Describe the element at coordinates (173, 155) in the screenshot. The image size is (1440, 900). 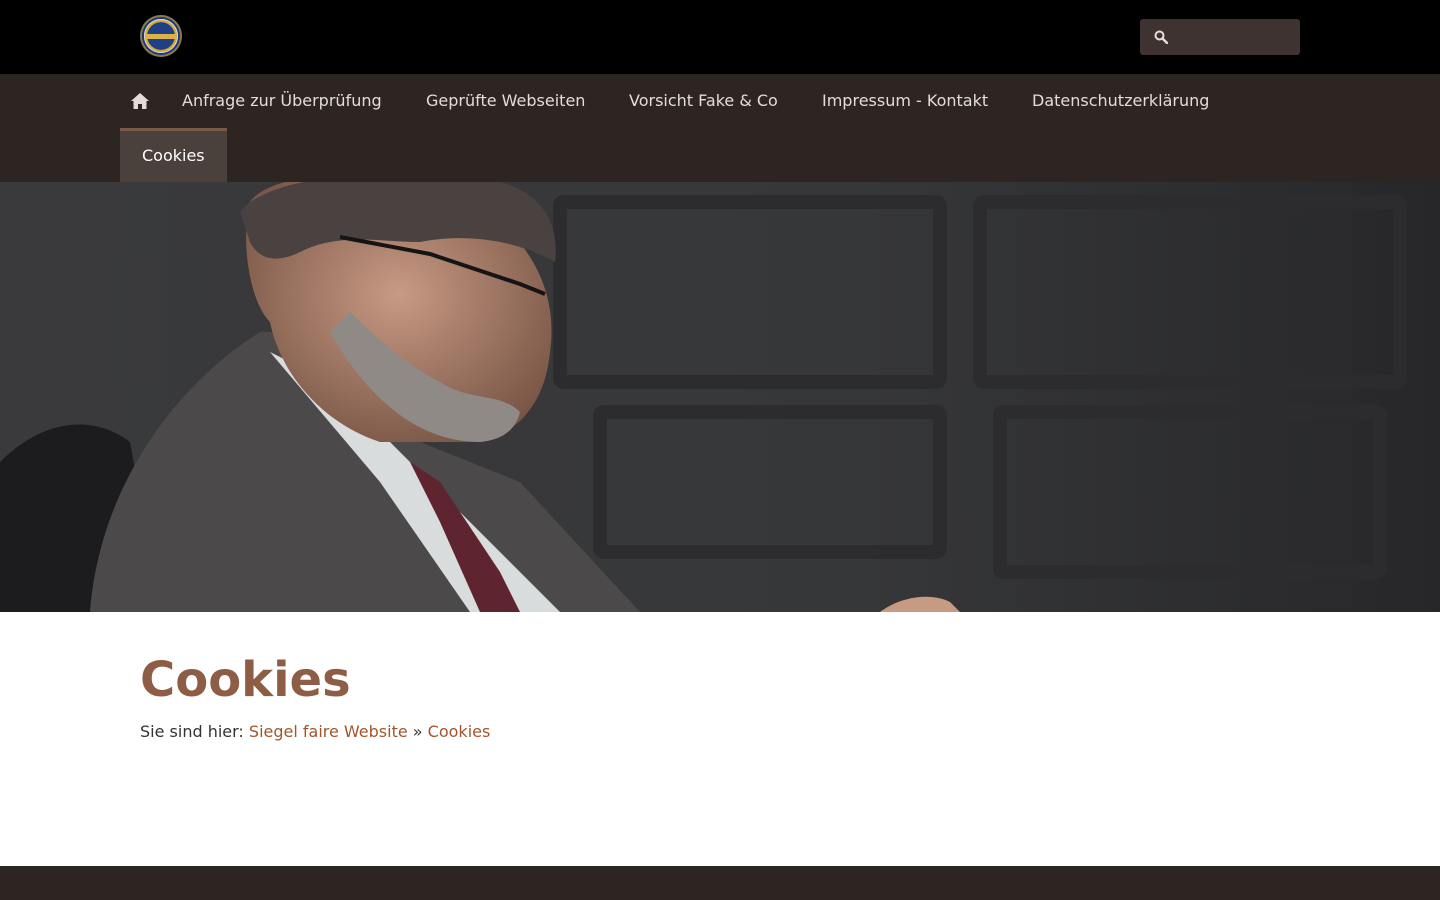
I see `nav-item-cookies: Cookies` at that location.